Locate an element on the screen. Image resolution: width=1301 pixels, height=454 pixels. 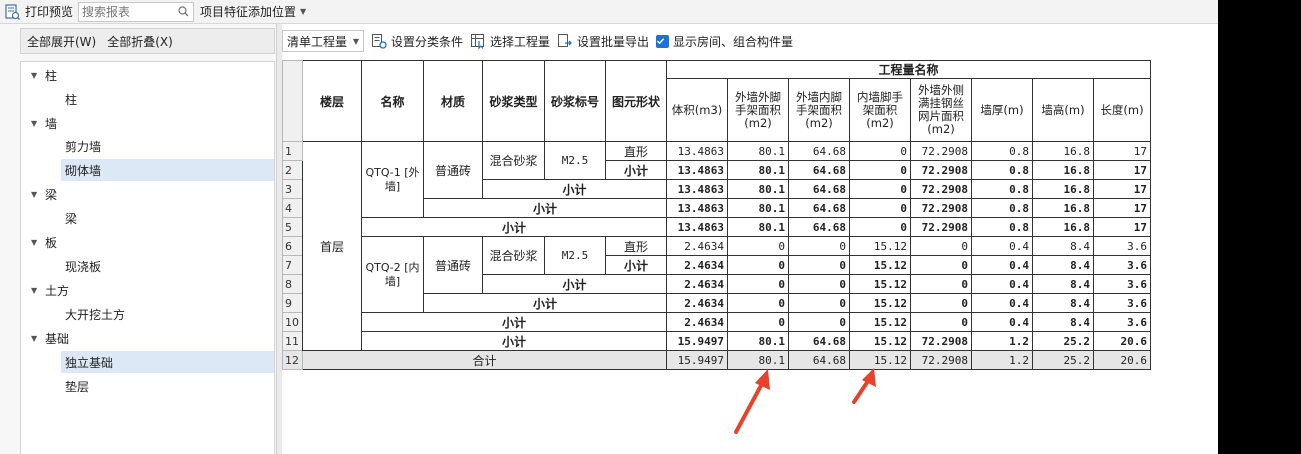
tree-item-wall-group: ▼ 墙 is located at coordinates (147, 123).